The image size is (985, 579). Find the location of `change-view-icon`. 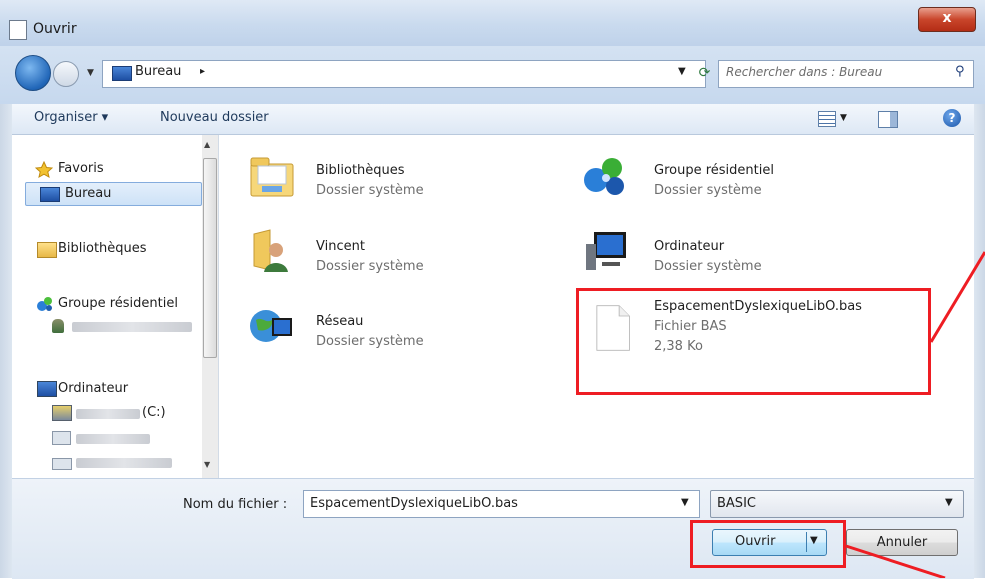

change-view-icon is located at coordinates (827, 119).